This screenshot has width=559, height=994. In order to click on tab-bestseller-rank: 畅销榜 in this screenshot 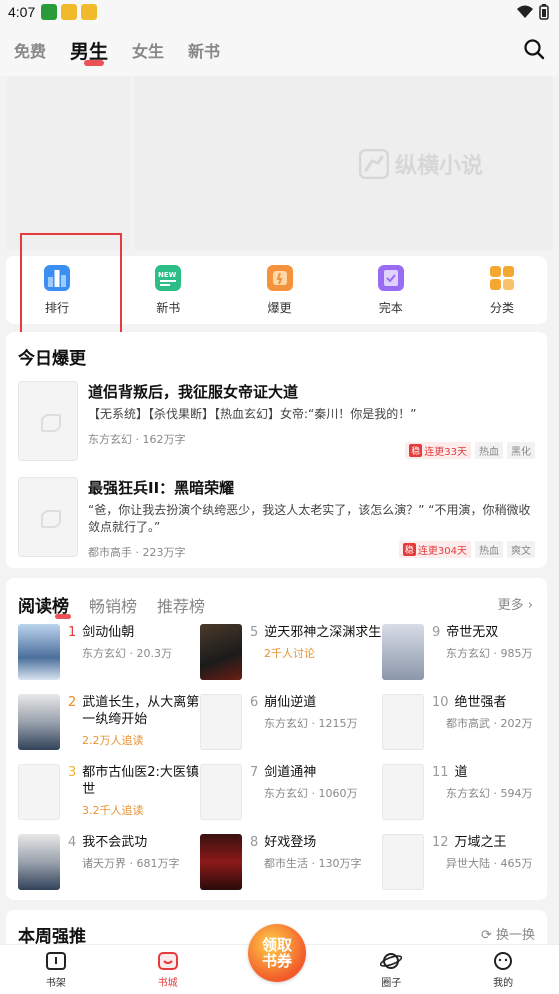, I will do `click(113, 605)`.